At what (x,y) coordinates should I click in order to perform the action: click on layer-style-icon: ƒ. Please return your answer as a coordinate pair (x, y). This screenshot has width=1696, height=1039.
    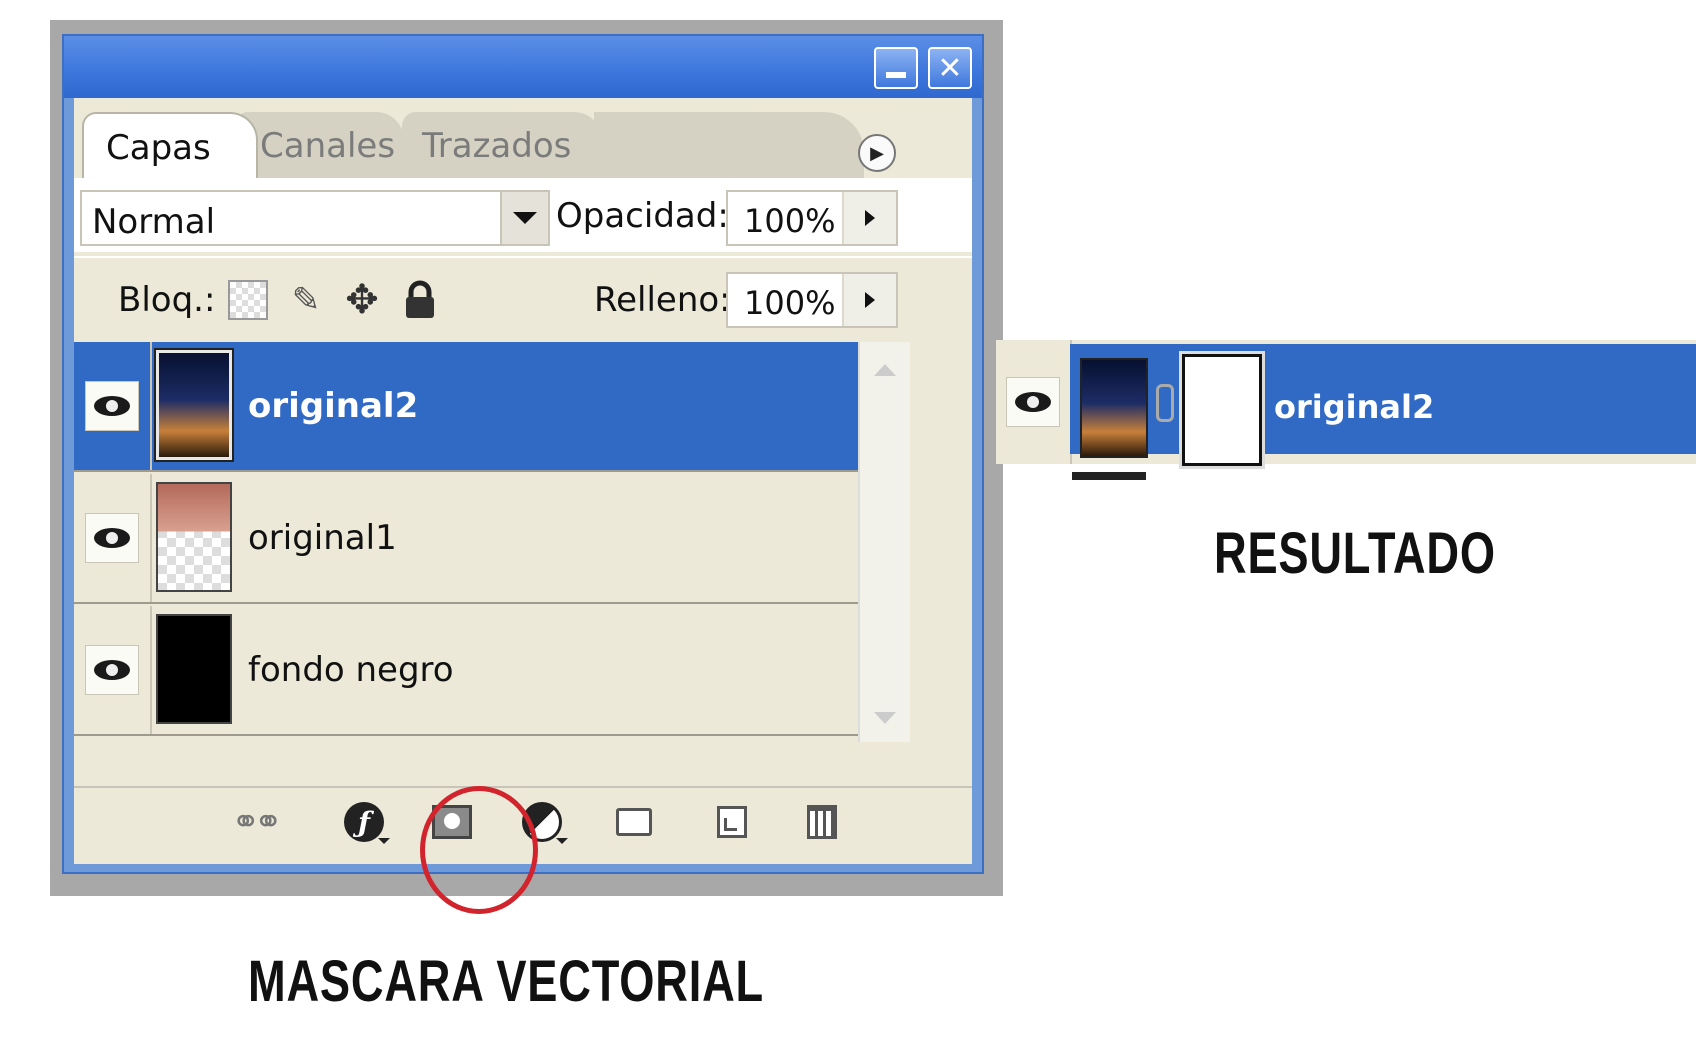
    Looking at the image, I should click on (364, 822).